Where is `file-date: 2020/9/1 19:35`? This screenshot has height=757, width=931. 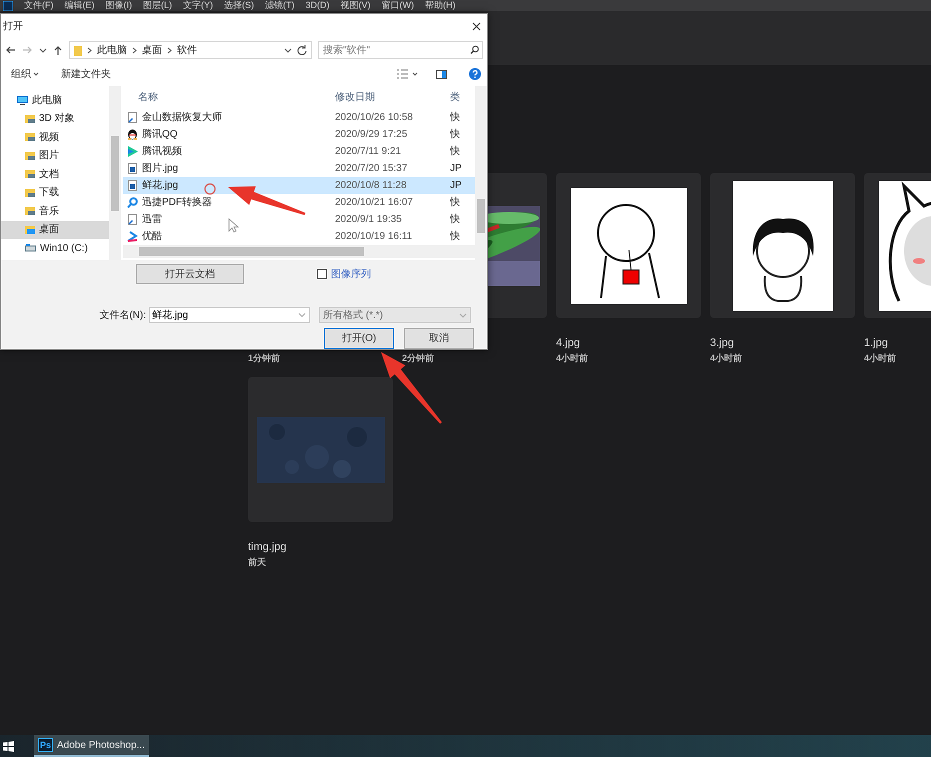
file-date: 2020/9/1 19:35 is located at coordinates (369, 220).